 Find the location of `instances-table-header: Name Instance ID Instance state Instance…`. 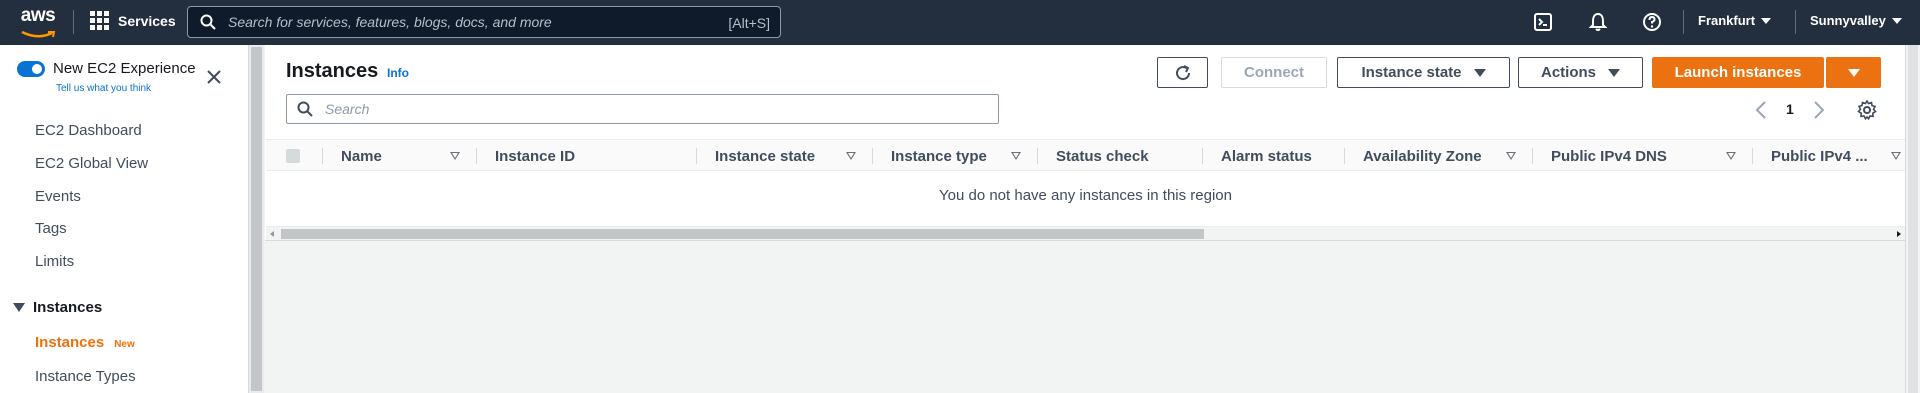

instances-table-header: Name Instance ID Instance state Instance… is located at coordinates (1085, 155).